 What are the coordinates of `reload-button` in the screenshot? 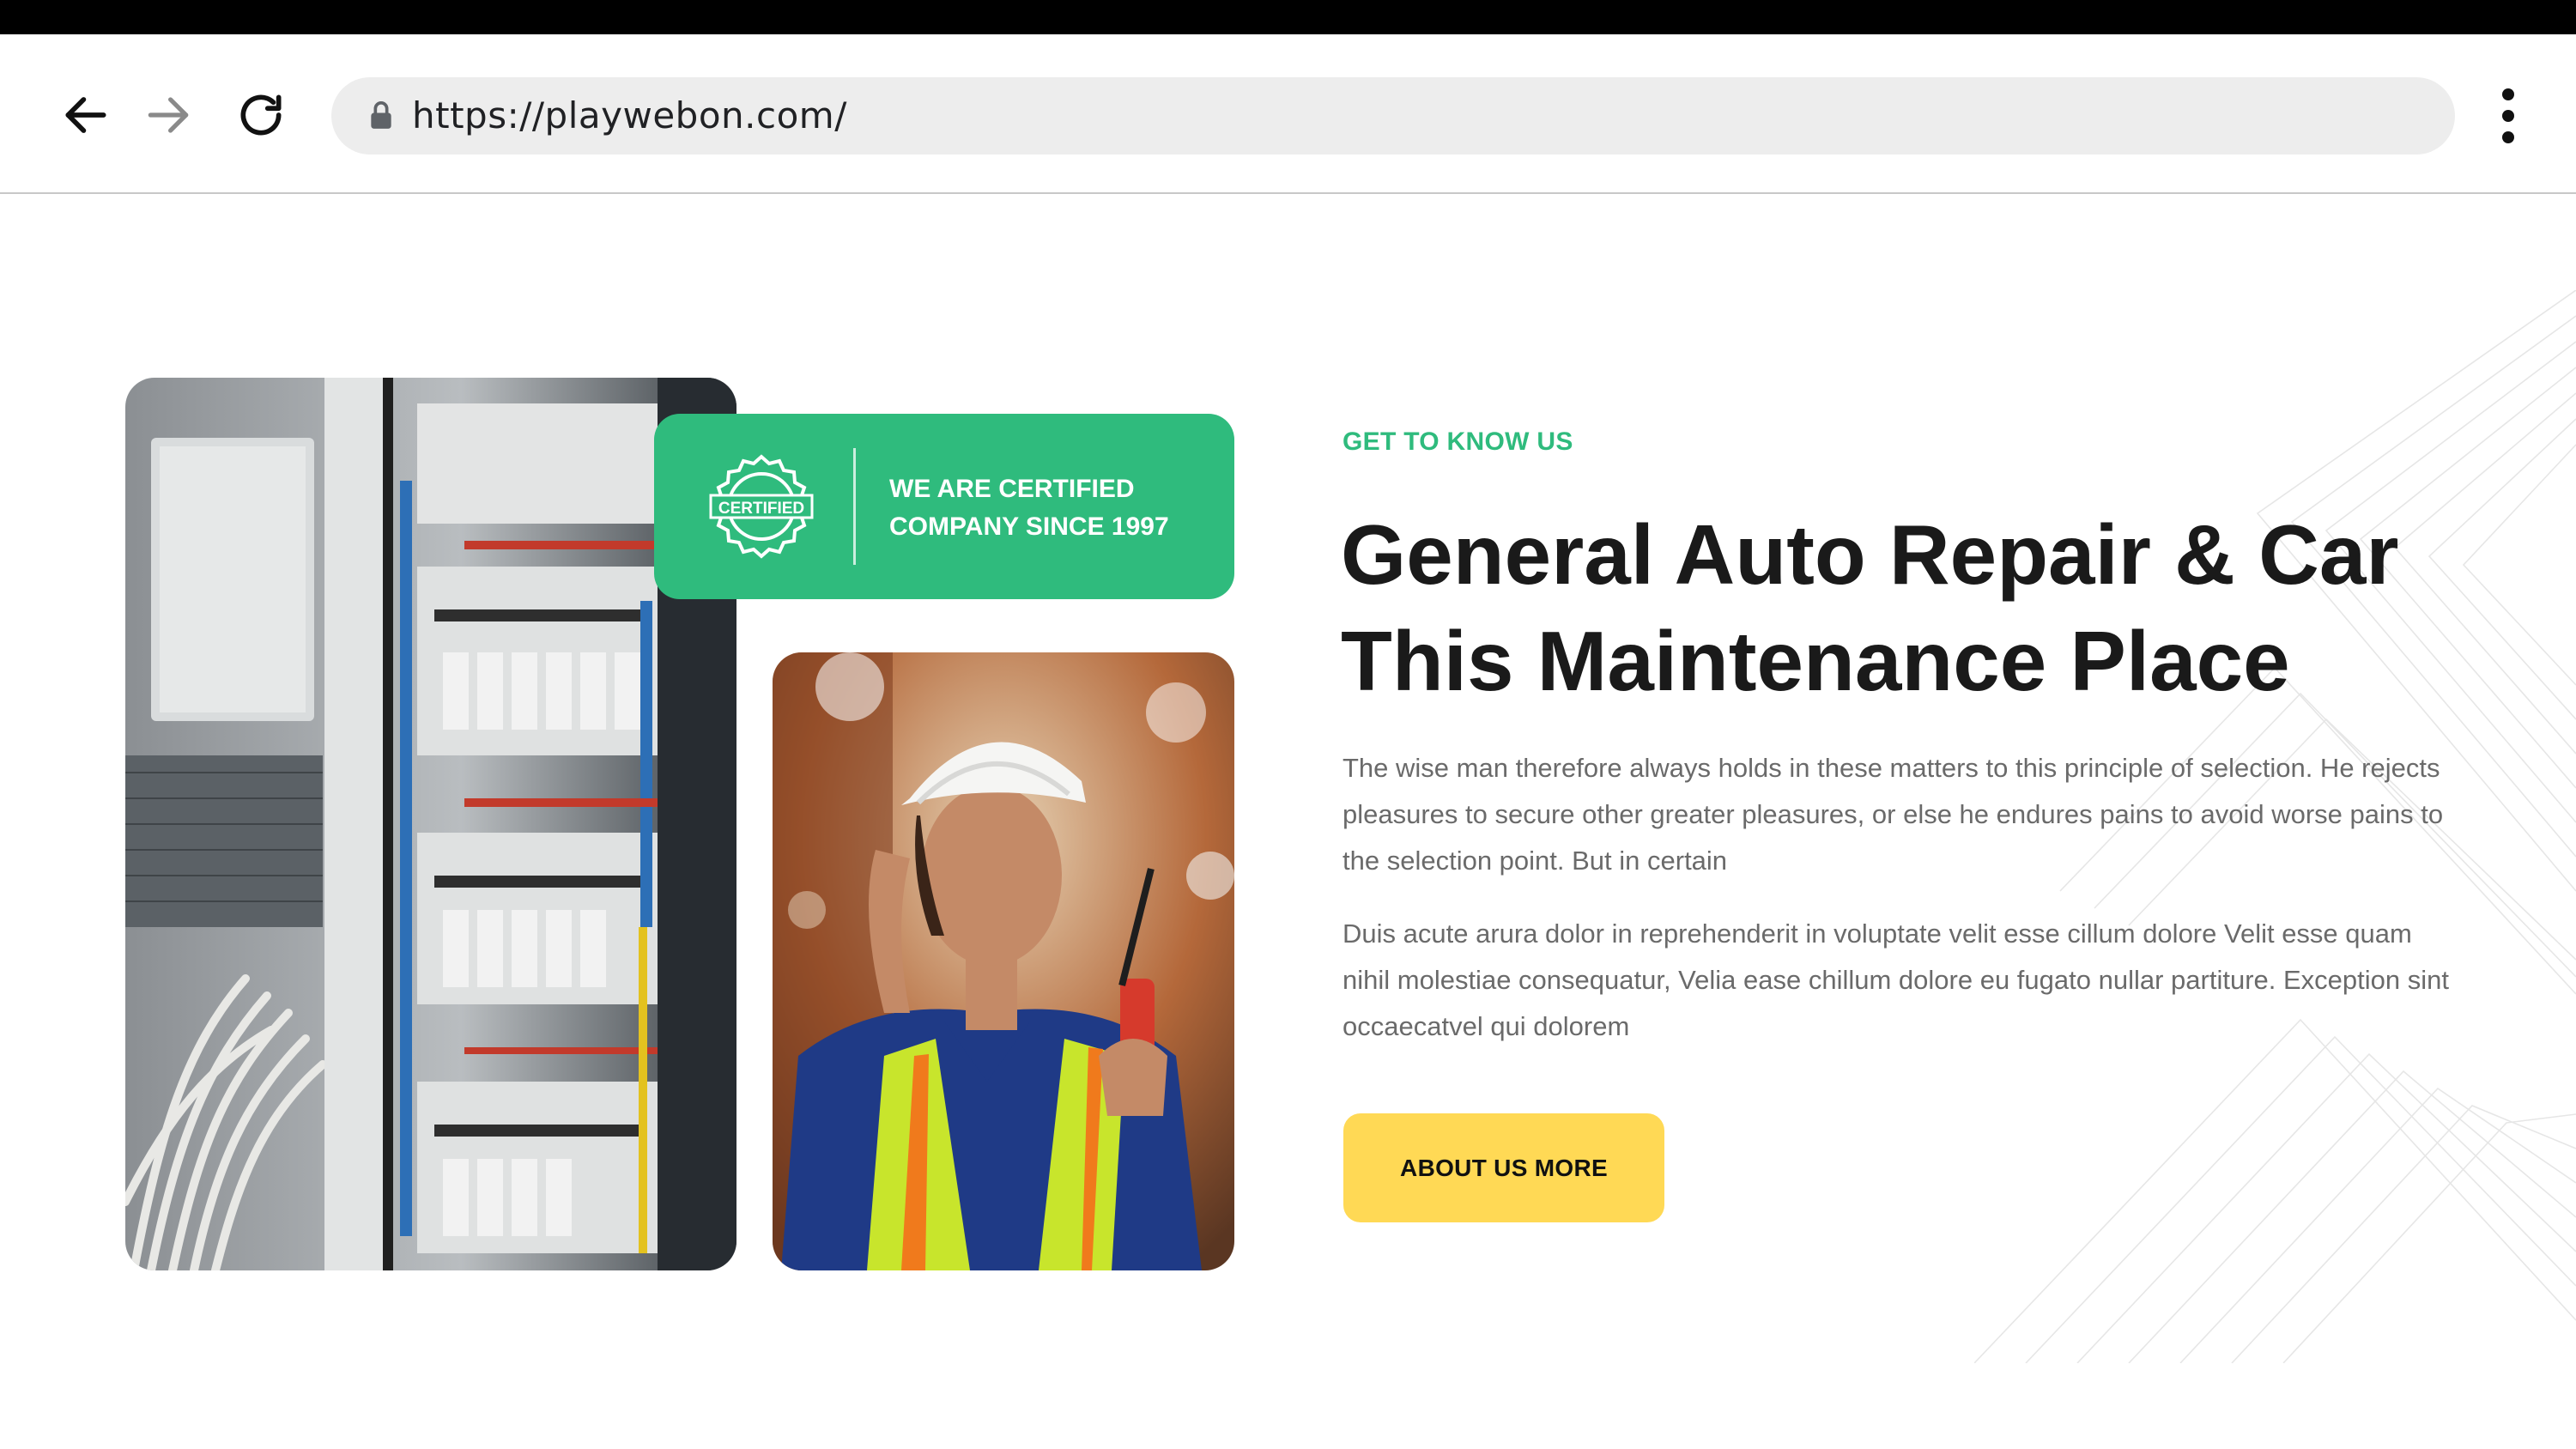 It's located at (261, 115).